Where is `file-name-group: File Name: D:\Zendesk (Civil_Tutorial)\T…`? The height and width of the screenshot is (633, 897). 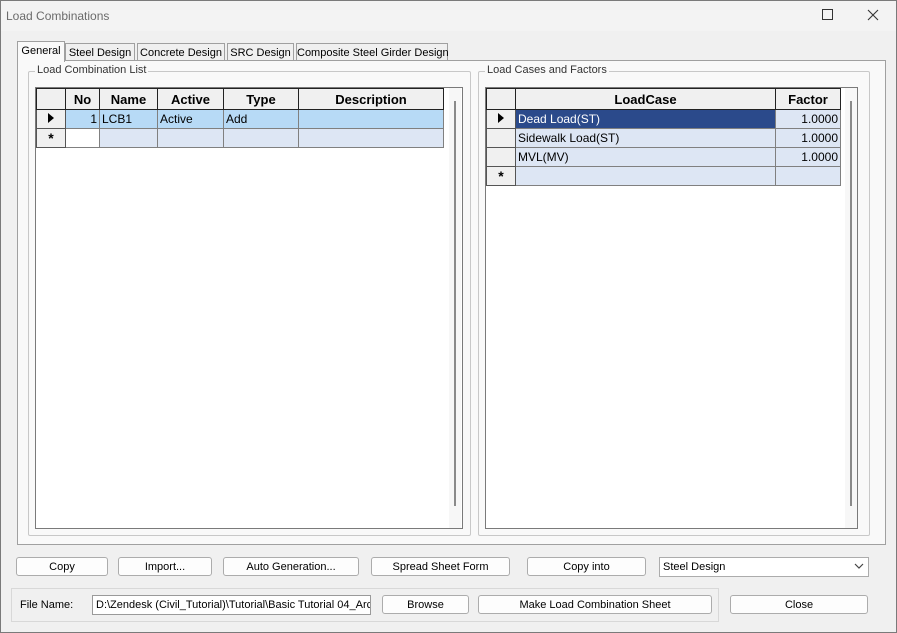
file-name-group: File Name: D:\Zendesk (Civil_Tutorial)\T… is located at coordinates (365, 605).